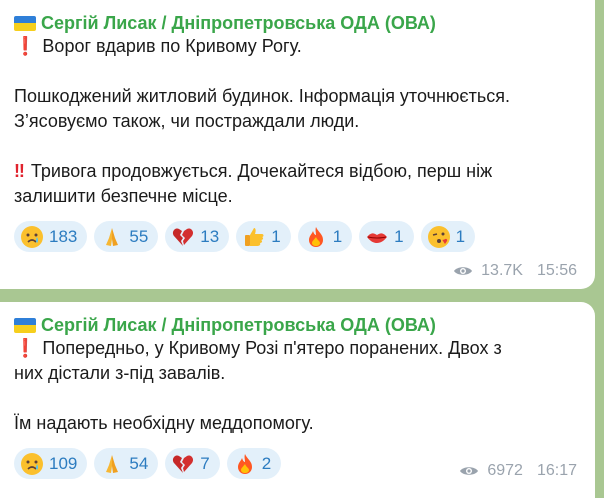  I want to click on kissing-face-icon, so click(438, 236).